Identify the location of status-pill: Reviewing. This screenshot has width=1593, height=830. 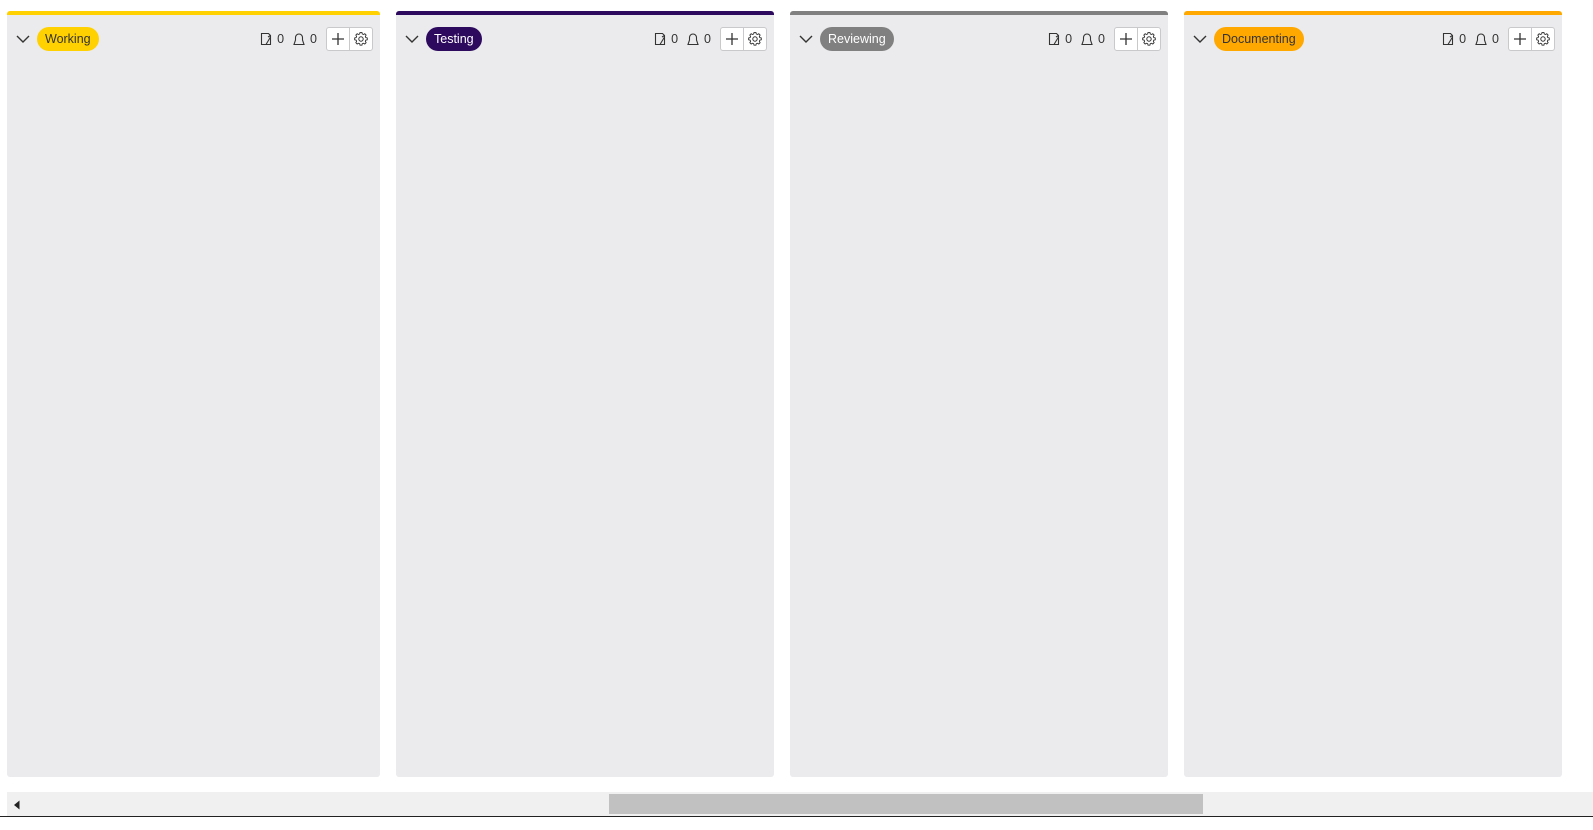
(857, 39).